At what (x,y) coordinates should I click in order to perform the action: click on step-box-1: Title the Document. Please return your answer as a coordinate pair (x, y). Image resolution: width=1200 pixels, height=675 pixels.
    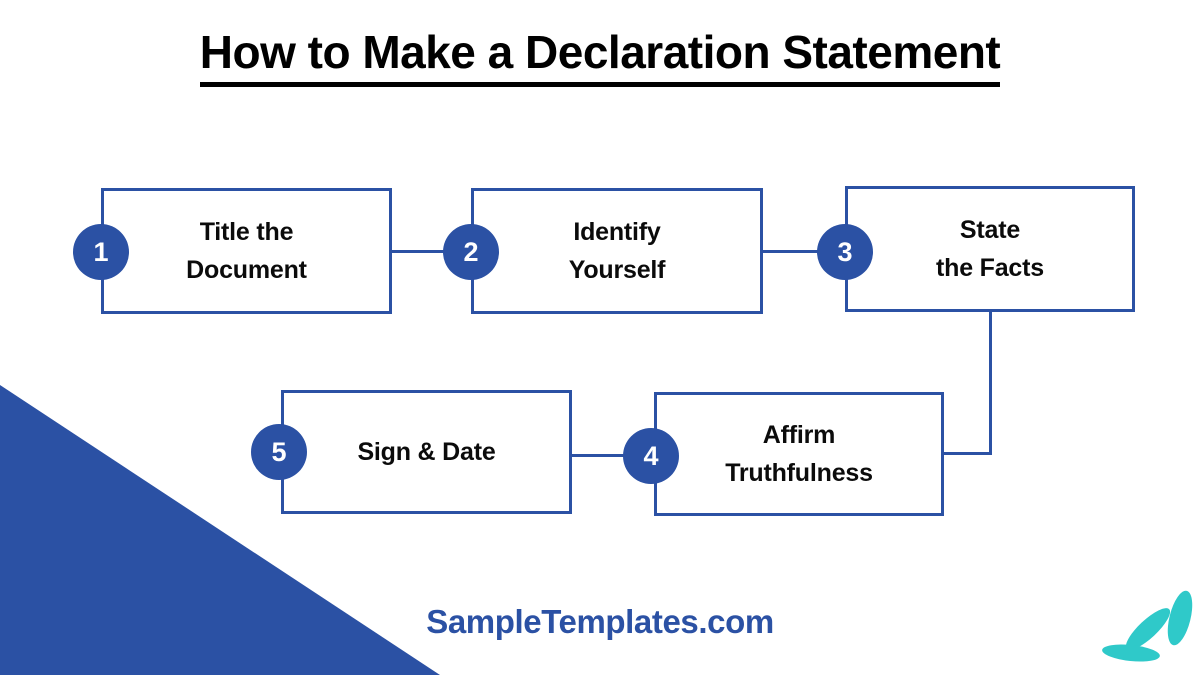
    Looking at the image, I should click on (246, 251).